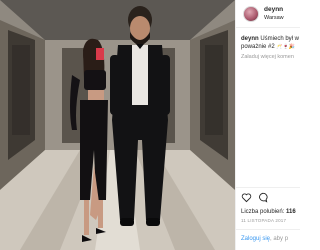 The image size is (320, 250). I want to click on login-prompt: Zaloguj się, aby p, so click(264, 239).